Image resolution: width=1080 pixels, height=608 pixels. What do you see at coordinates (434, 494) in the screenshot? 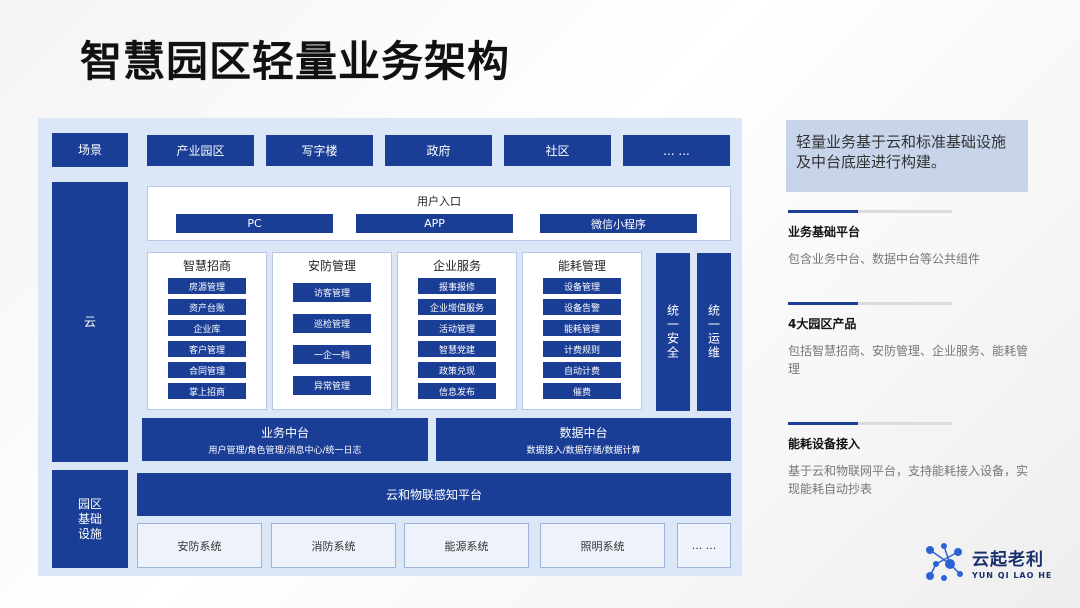
I see `iot-platform: 云和物联感知平台` at bounding box center [434, 494].